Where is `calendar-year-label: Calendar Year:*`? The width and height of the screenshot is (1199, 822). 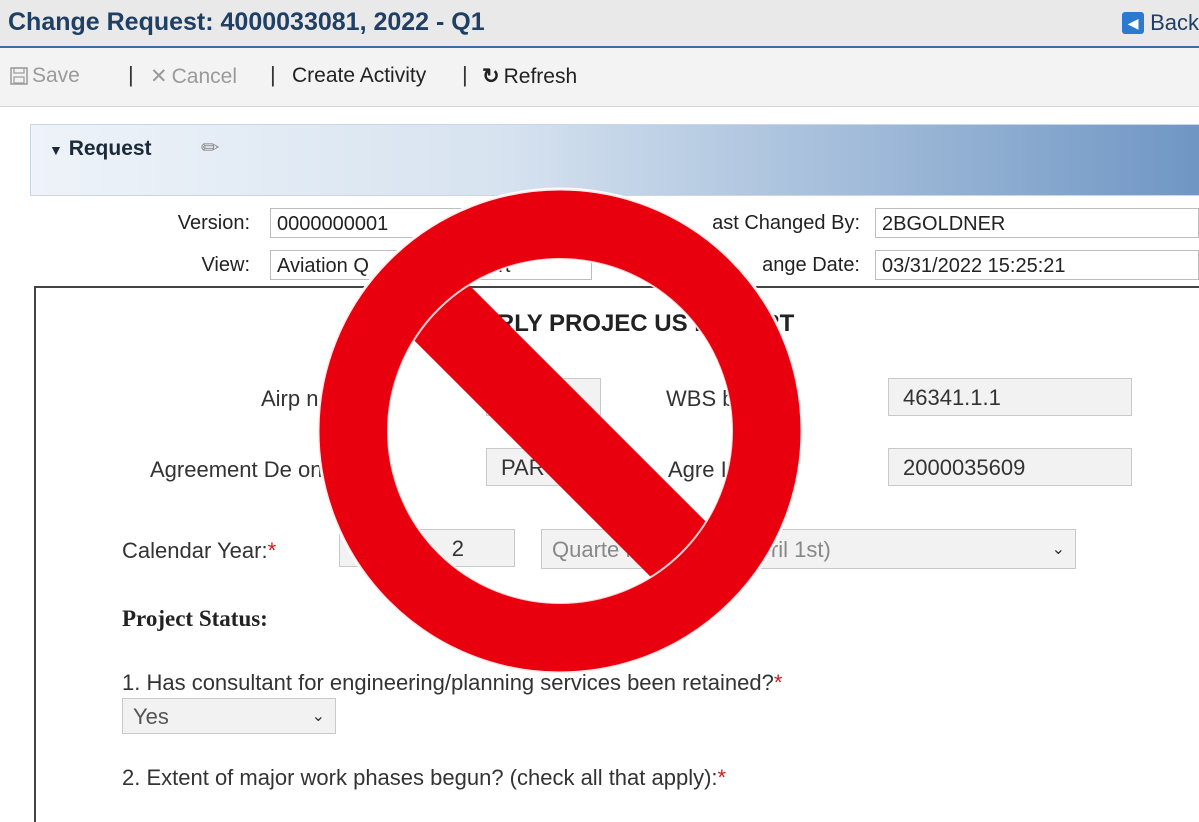
calendar-year-label: Calendar Year:* is located at coordinates (199, 551).